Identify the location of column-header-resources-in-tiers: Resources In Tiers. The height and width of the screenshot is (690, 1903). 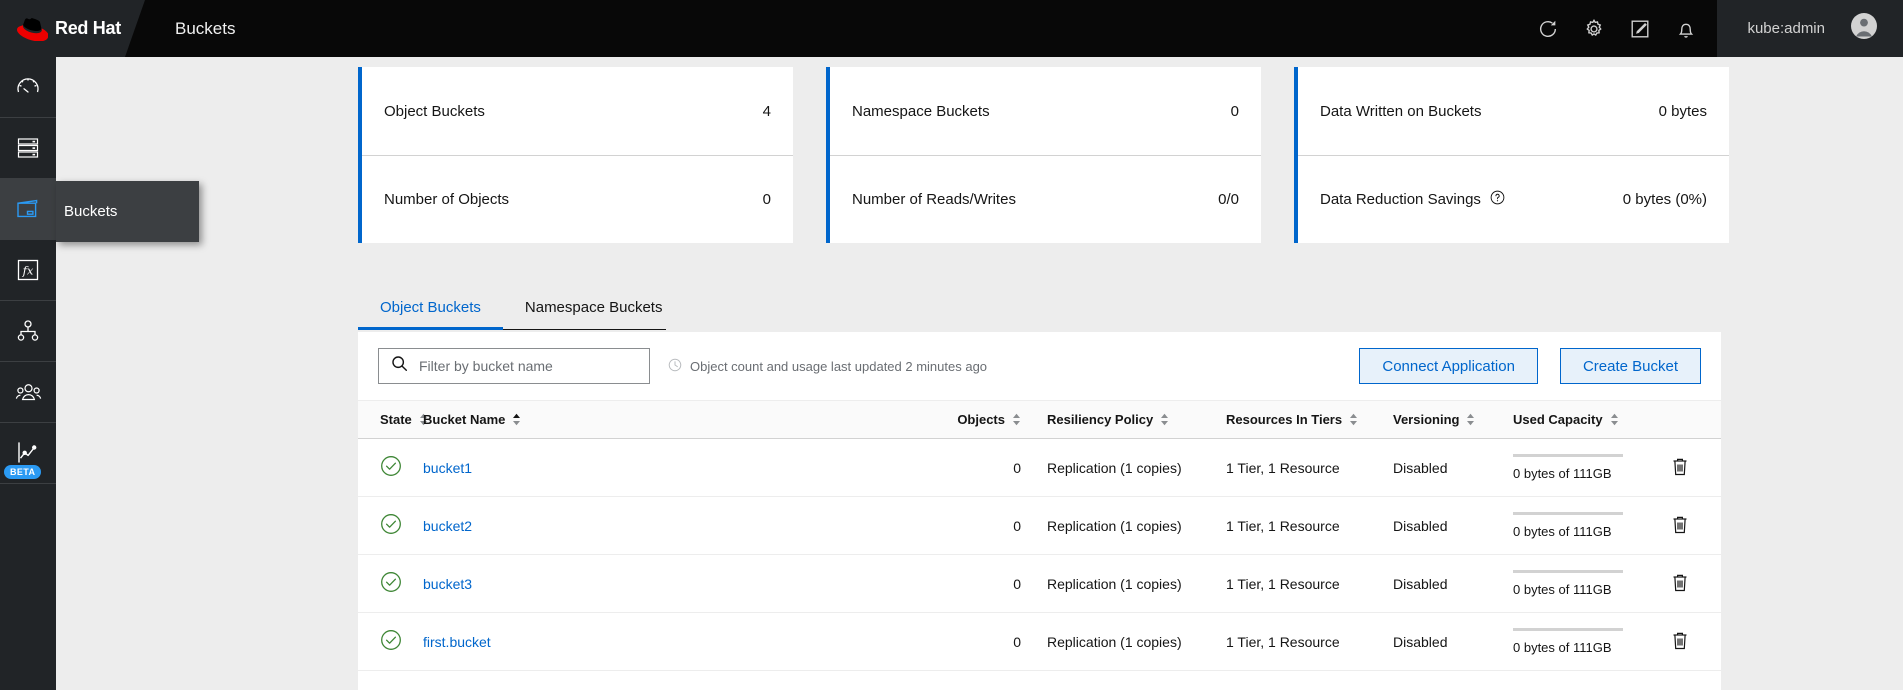
(1288, 420).